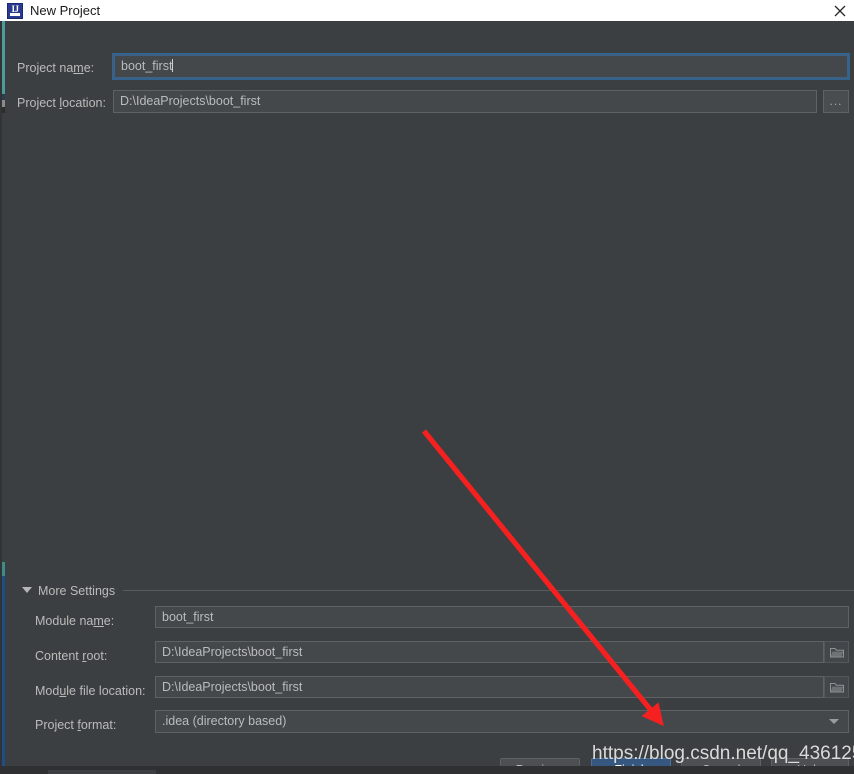  I want to click on project-format-chevron-down-icon, so click(834, 721).